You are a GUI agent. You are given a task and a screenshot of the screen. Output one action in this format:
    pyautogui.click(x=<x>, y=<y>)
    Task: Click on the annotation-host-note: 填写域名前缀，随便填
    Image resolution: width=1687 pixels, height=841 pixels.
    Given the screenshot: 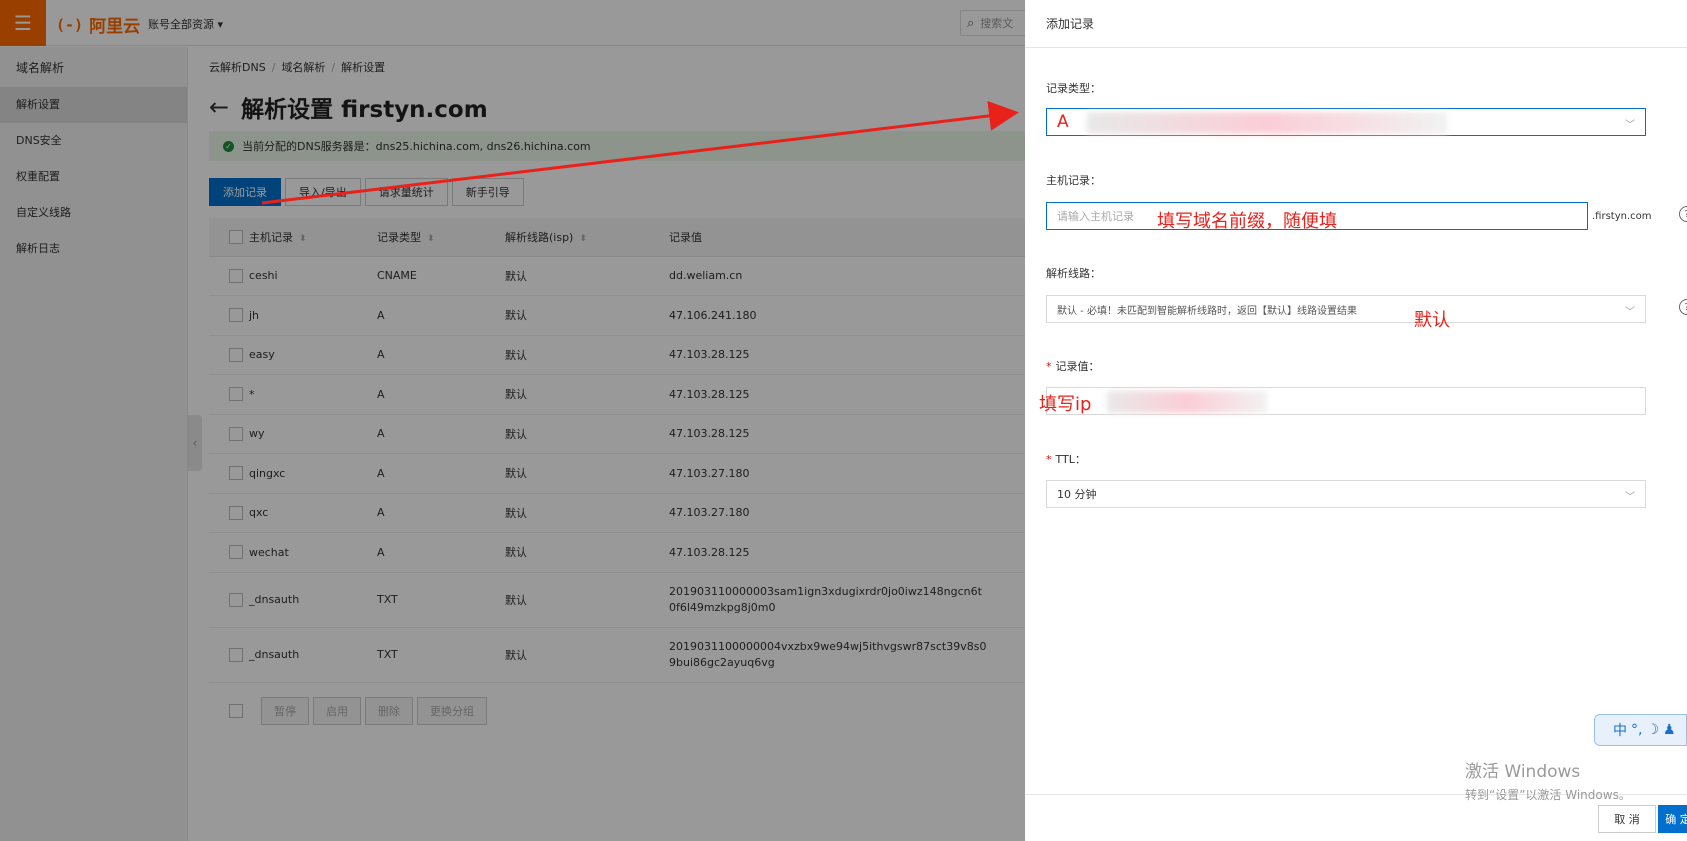 What is the action you would take?
    pyautogui.click(x=1247, y=221)
    